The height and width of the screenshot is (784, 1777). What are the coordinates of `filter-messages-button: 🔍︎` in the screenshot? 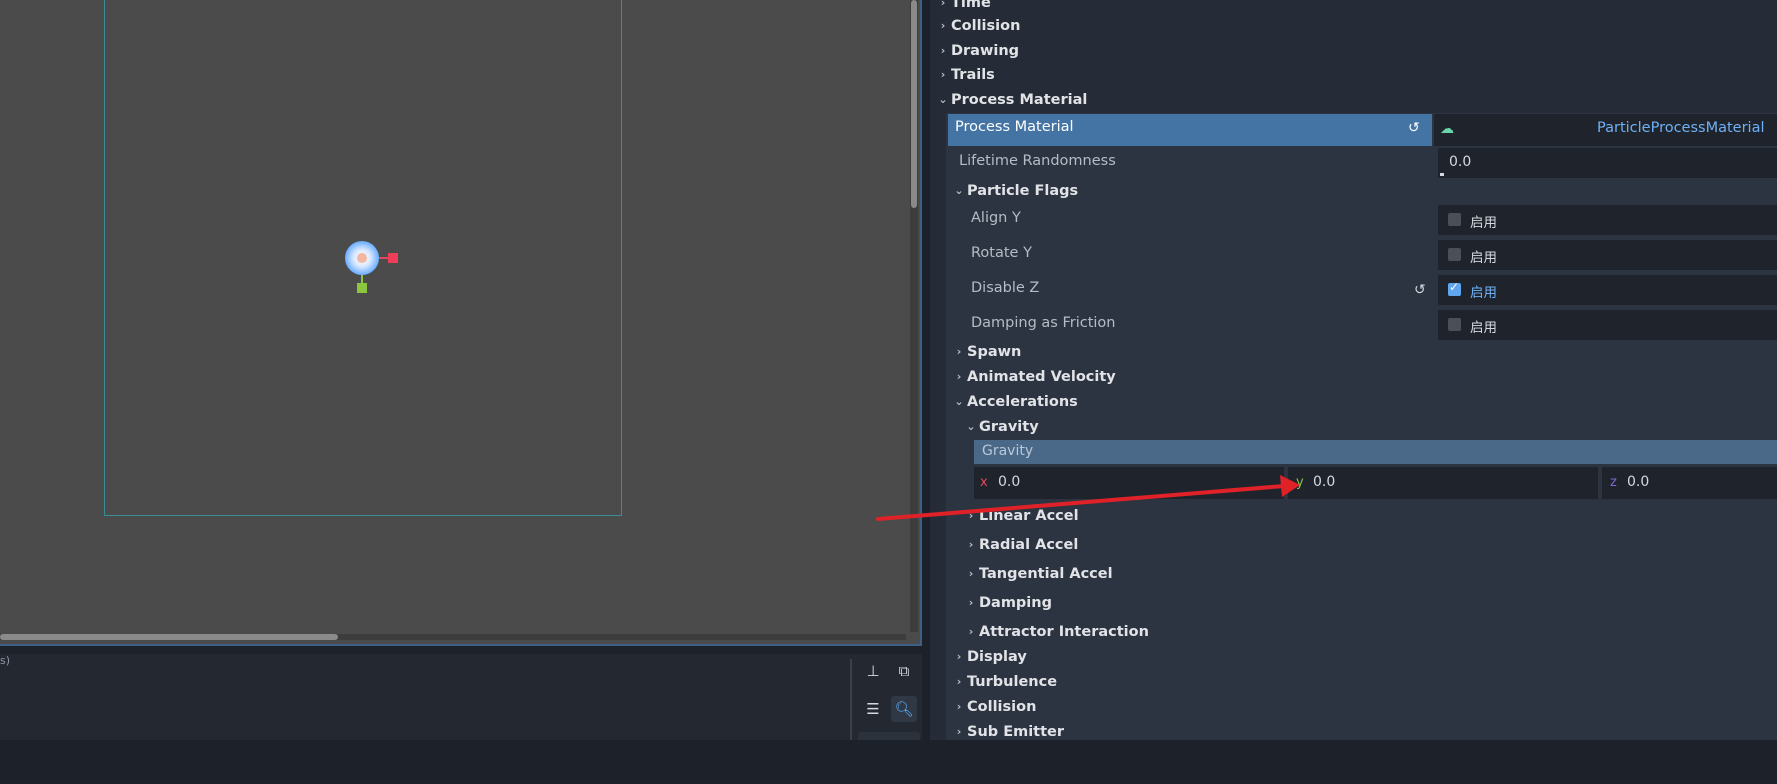 It's located at (904, 709).